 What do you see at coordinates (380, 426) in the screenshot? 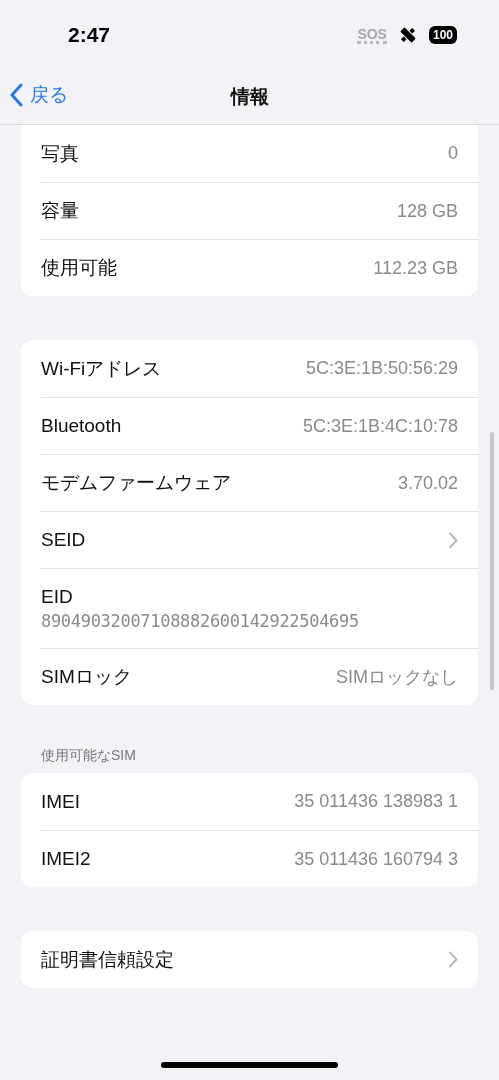
I see `row-value: 5C:3E:1B:4C:10:78` at bounding box center [380, 426].